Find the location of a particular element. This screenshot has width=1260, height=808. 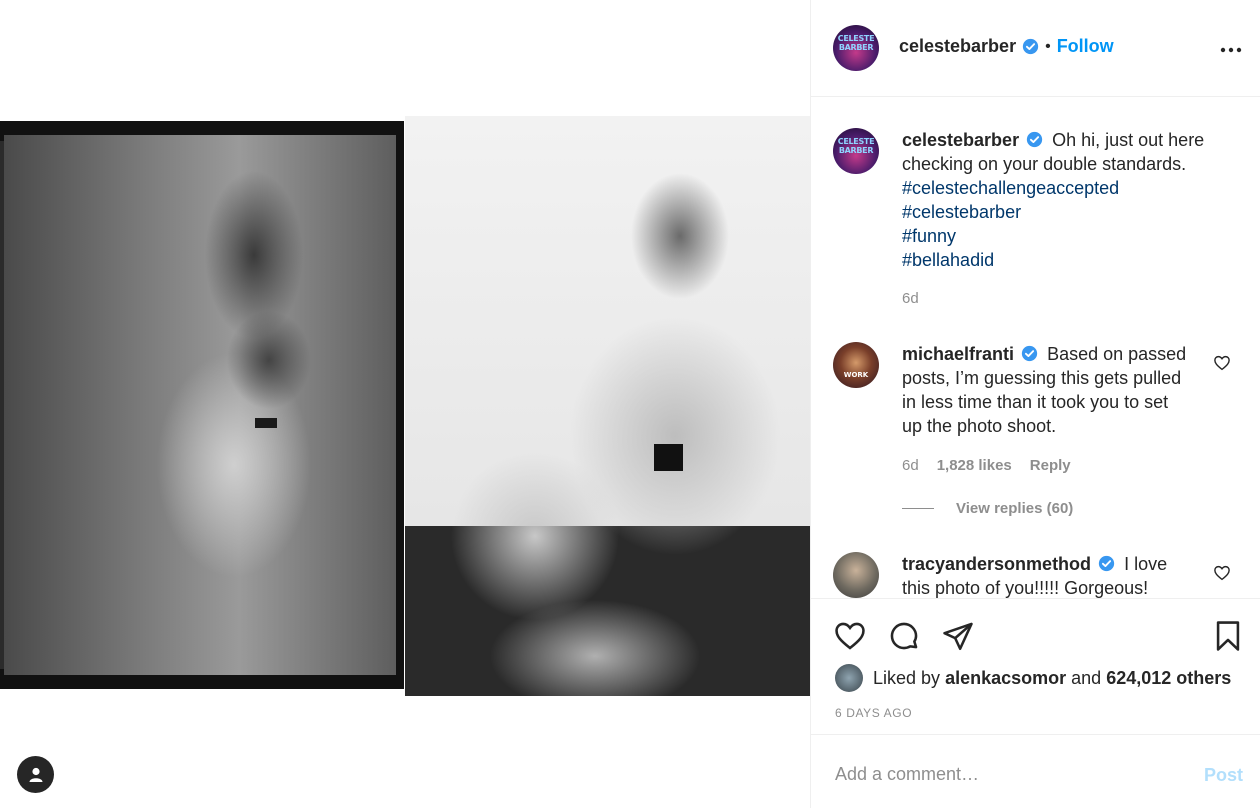

header-user: celestebarber • Follow is located at coordinates (1006, 46).